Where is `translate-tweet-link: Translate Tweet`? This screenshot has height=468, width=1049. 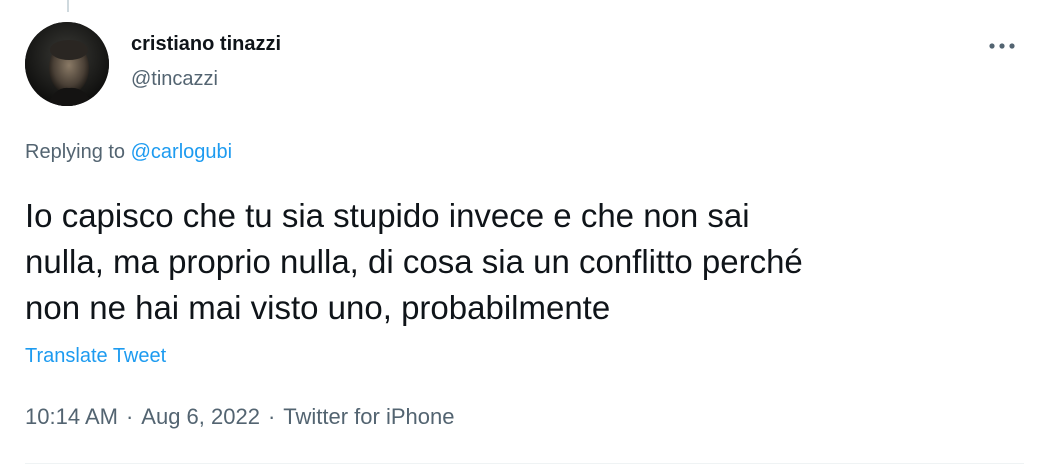 translate-tweet-link: Translate Tweet is located at coordinates (95, 356).